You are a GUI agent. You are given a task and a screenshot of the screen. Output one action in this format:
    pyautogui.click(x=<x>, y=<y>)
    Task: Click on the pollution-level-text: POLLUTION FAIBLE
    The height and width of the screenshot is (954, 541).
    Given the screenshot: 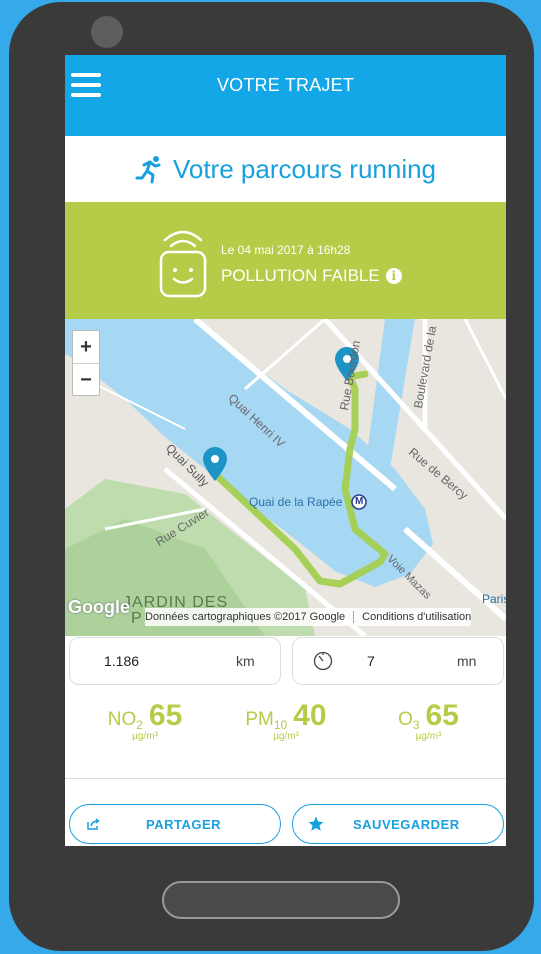 What is the action you would take?
    pyautogui.click(x=300, y=275)
    